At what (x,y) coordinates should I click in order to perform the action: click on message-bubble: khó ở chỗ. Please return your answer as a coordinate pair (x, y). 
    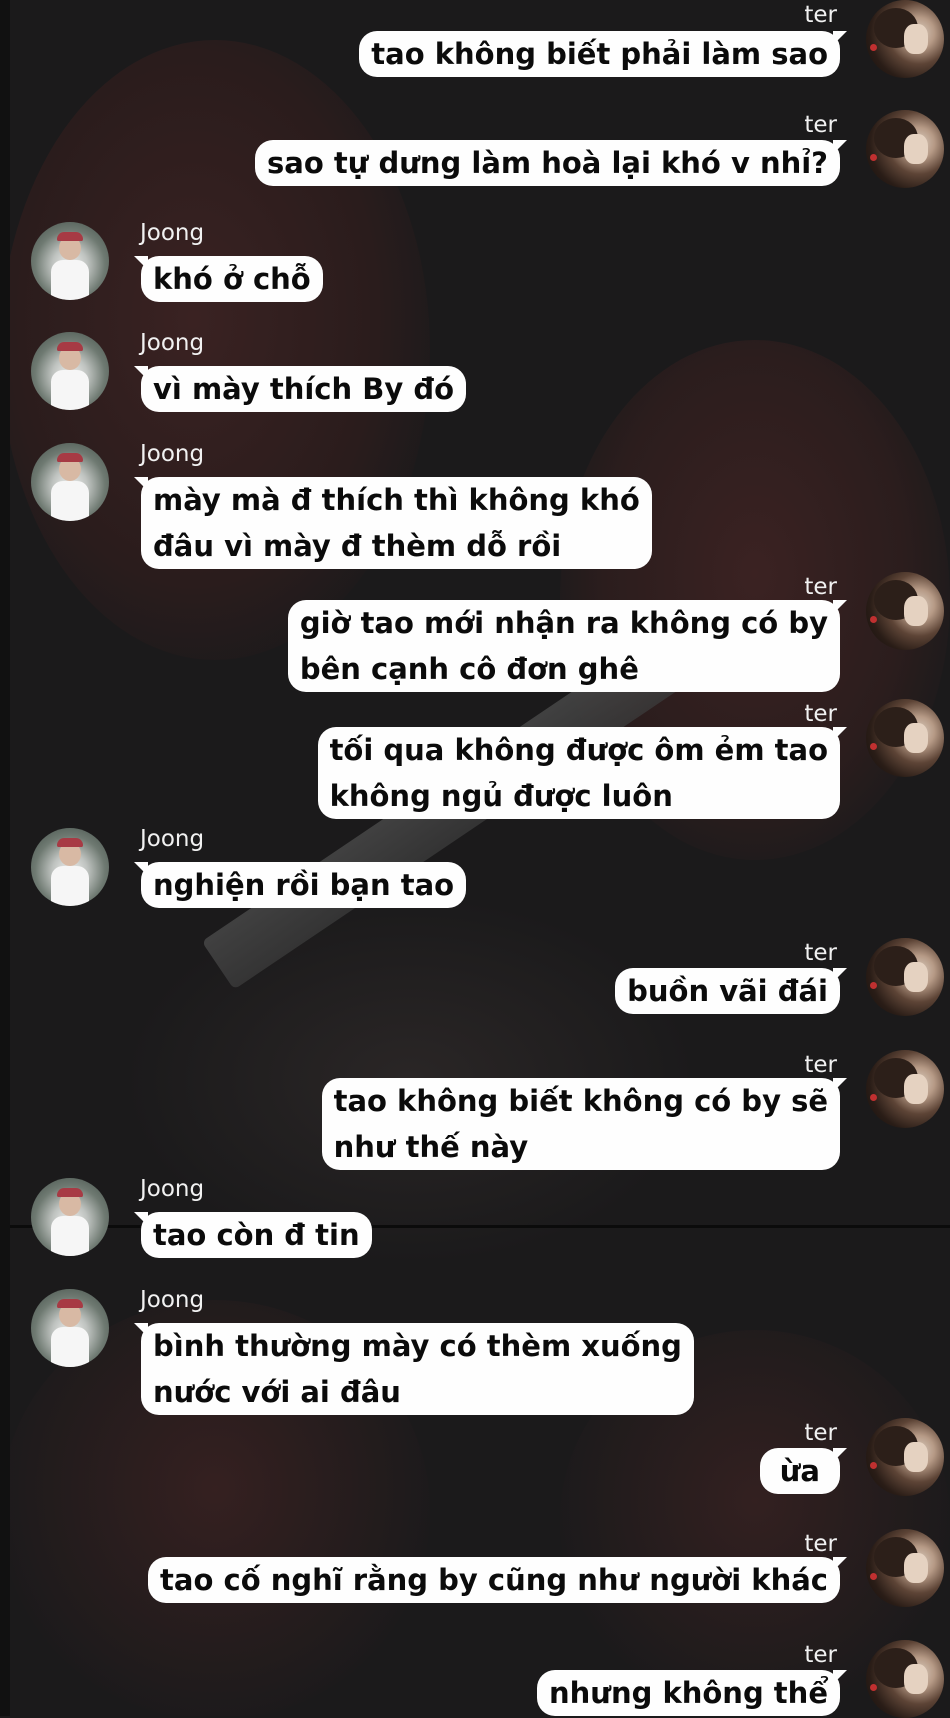
    Looking at the image, I should click on (228, 279).